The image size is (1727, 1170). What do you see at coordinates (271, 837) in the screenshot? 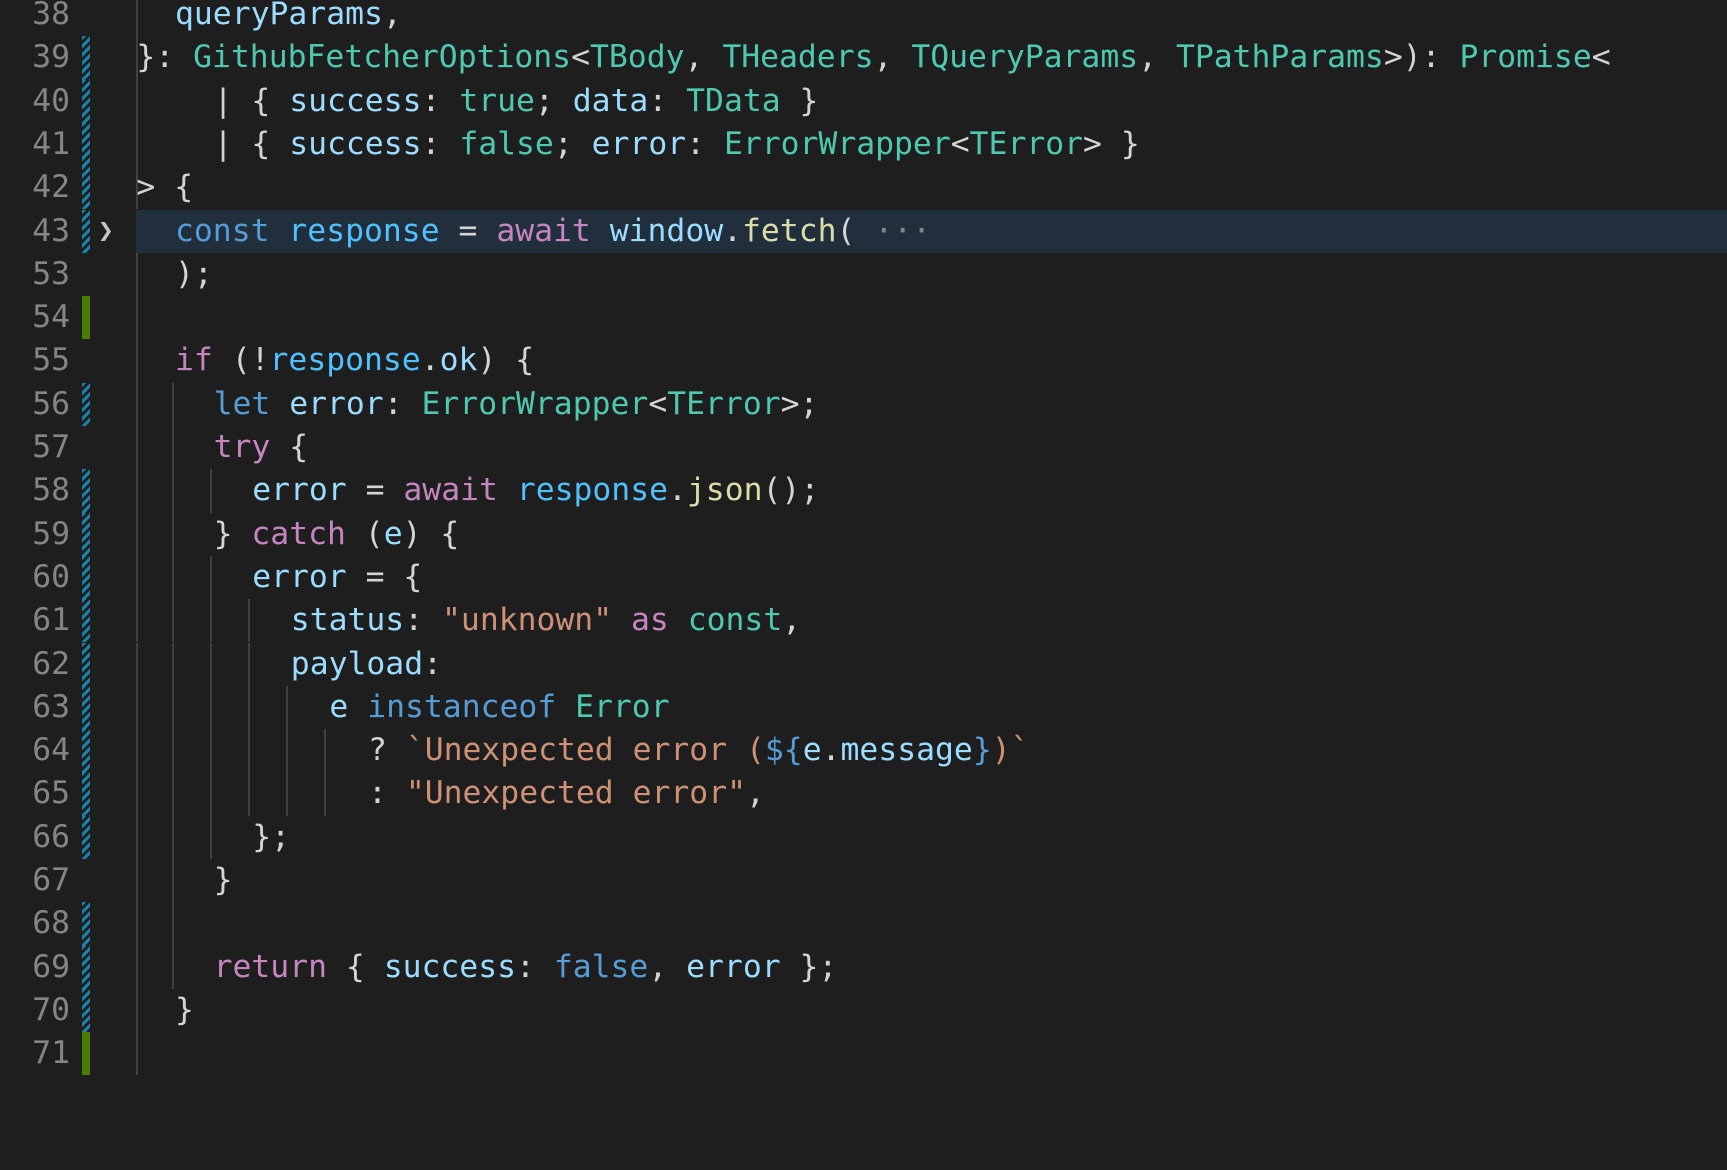
I see `code-text: };` at bounding box center [271, 837].